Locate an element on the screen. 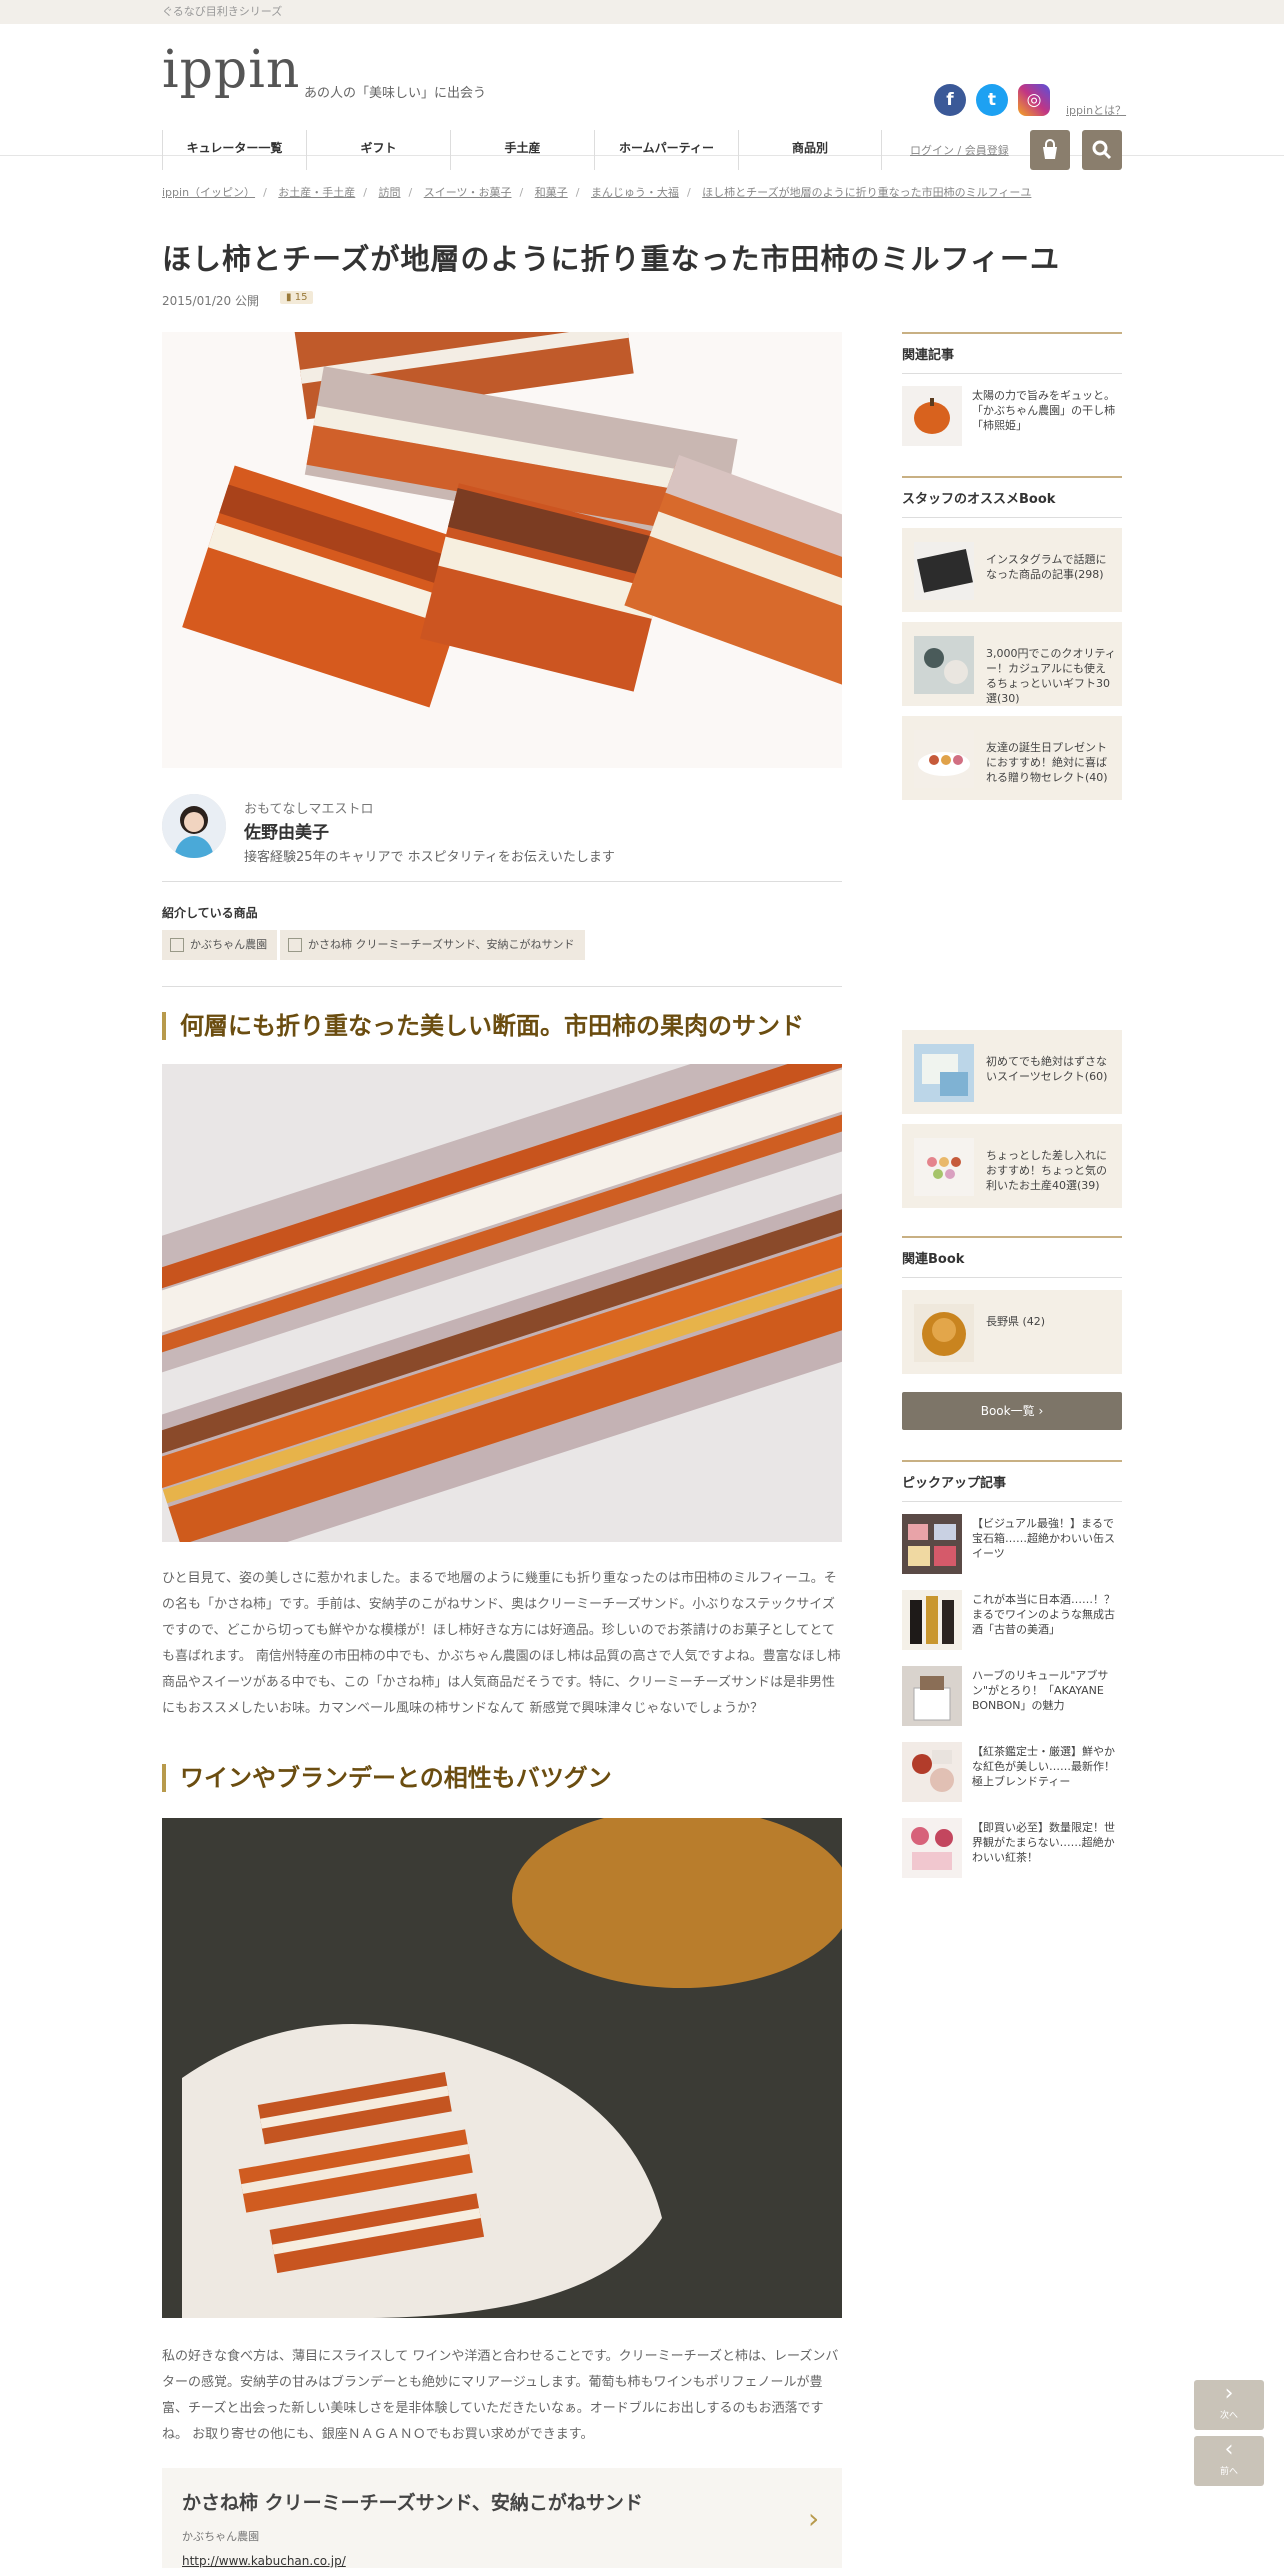 Image resolution: width=1284 pixels, height=2568 pixels. pickup-title: ハーブのリキュール"アブサン"がとろり！「AKAYANE BONBON」の魅力 is located at coordinates (1040, 1690).